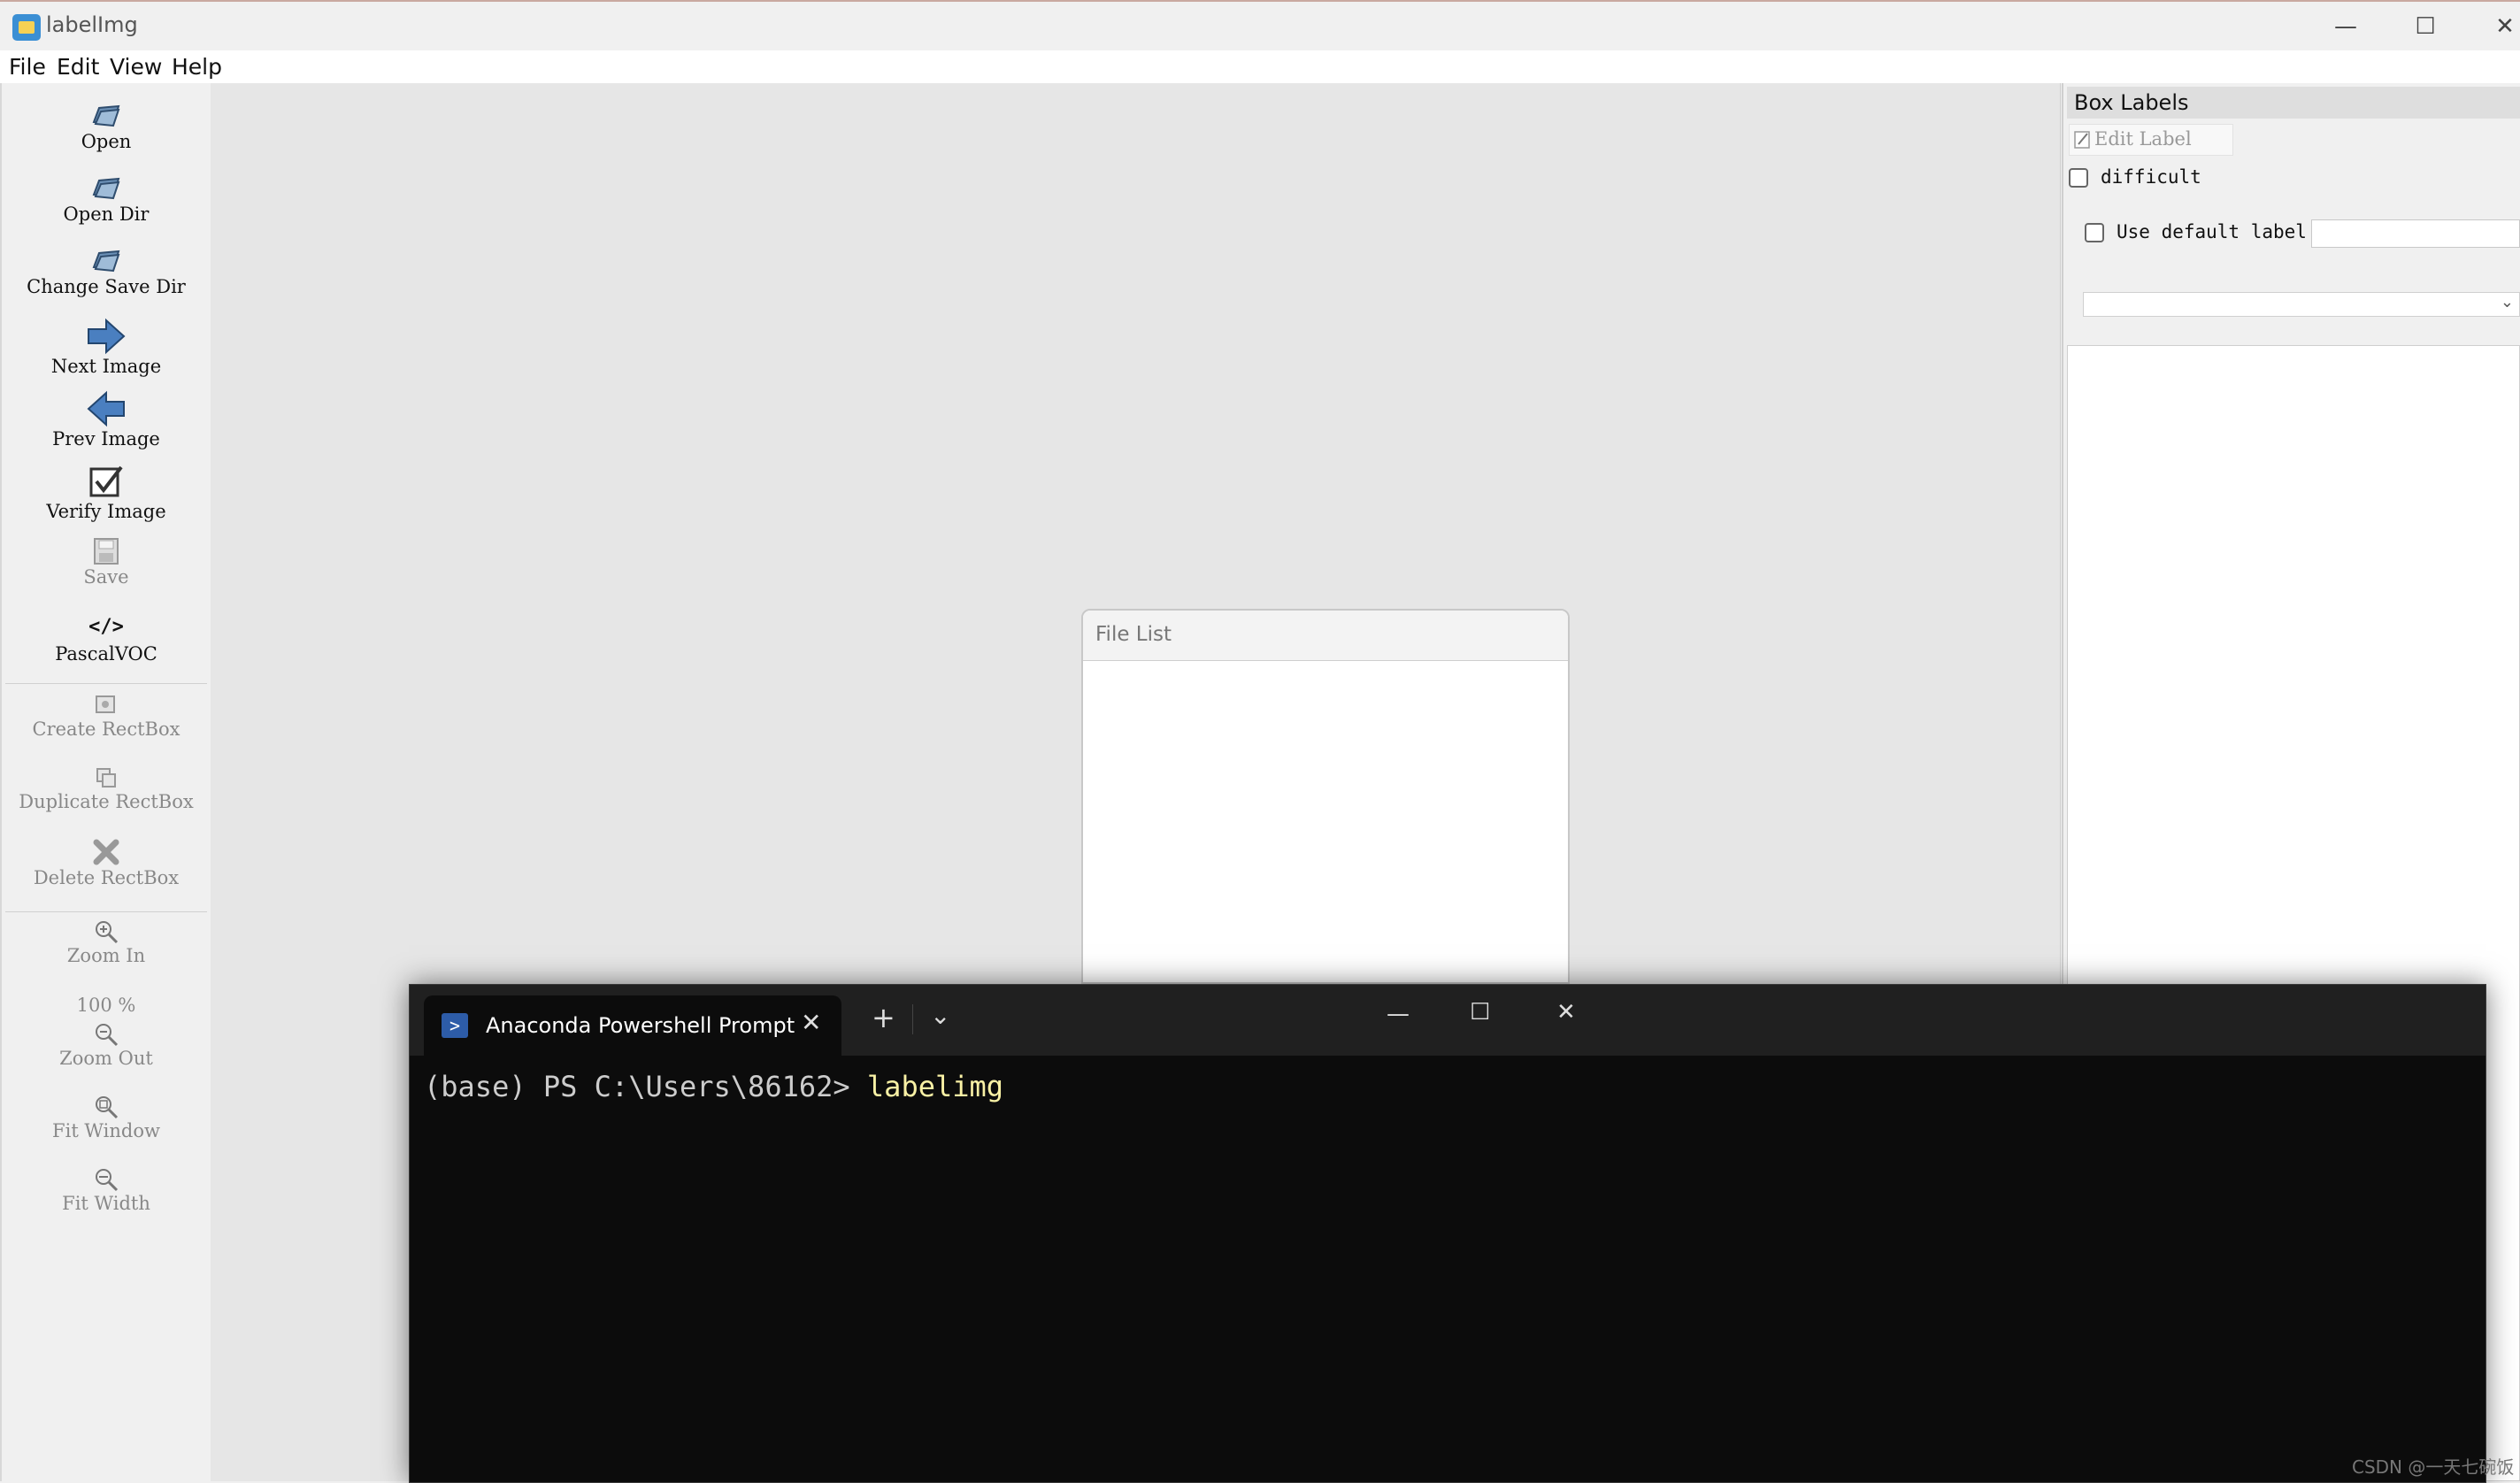 The width and height of the screenshot is (2520, 1483). Describe the element at coordinates (106, 729) in the screenshot. I see `create-rectbox-label: Create RectBox` at that location.